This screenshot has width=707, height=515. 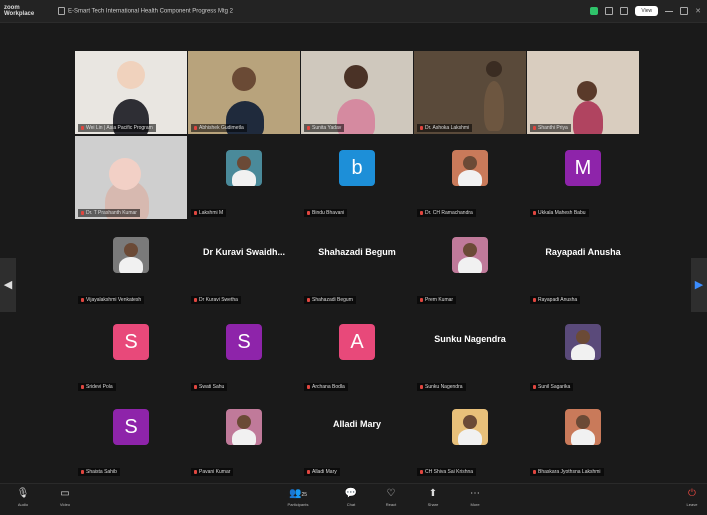 What do you see at coordinates (475, 497) in the screenshot?
I see `more-button: ⋯ More` at bounding box center [475, 497].